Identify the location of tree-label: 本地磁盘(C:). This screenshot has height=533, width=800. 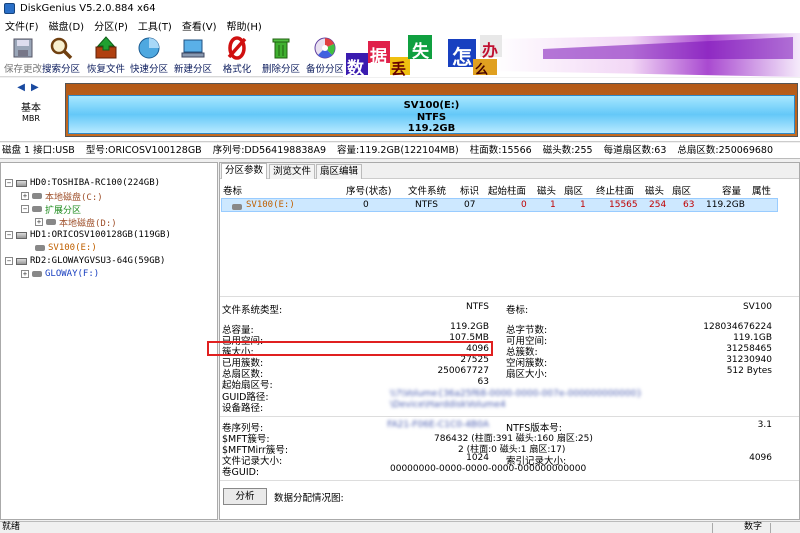
(74, 197).